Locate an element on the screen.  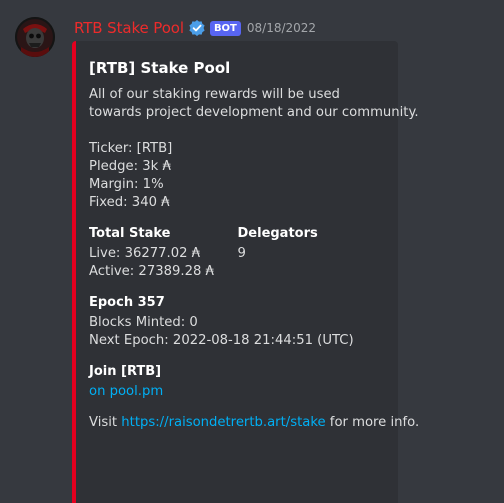
author-name: RTB Stake Pool is located at coordinates (129, 28).